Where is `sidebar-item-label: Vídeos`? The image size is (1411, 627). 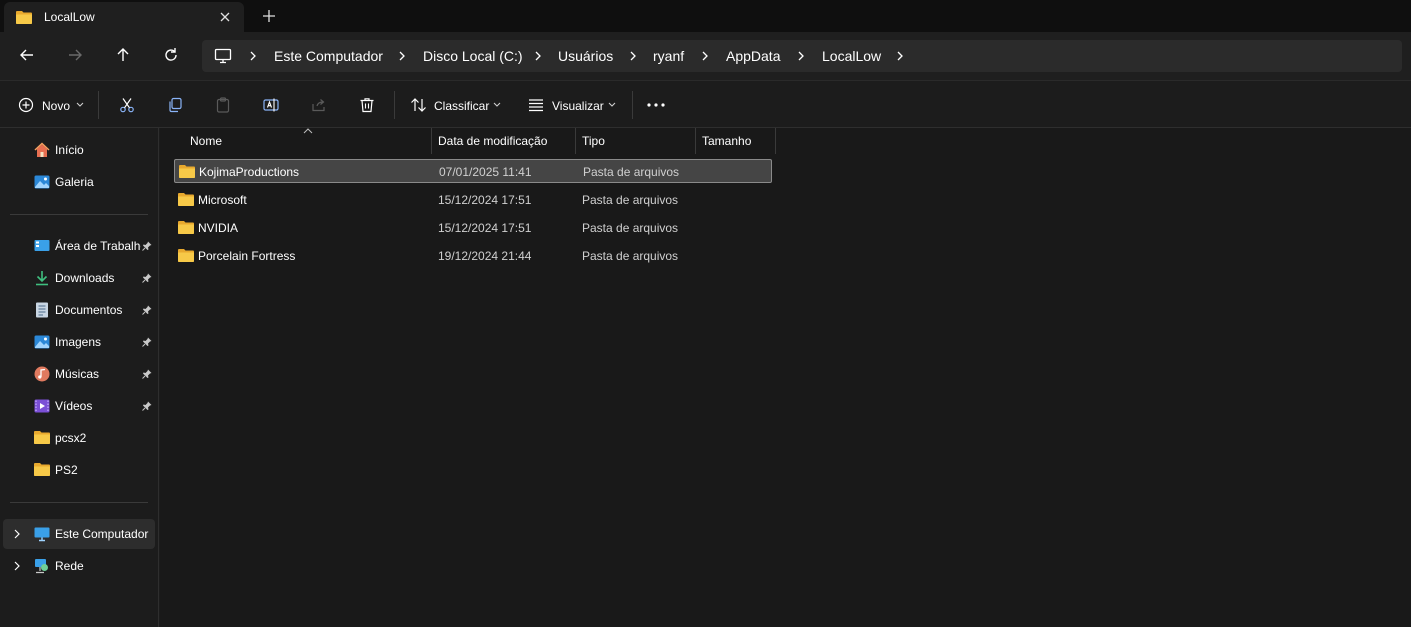 sidebar-item-label: Vídeos is located at coordinates (74, 406).